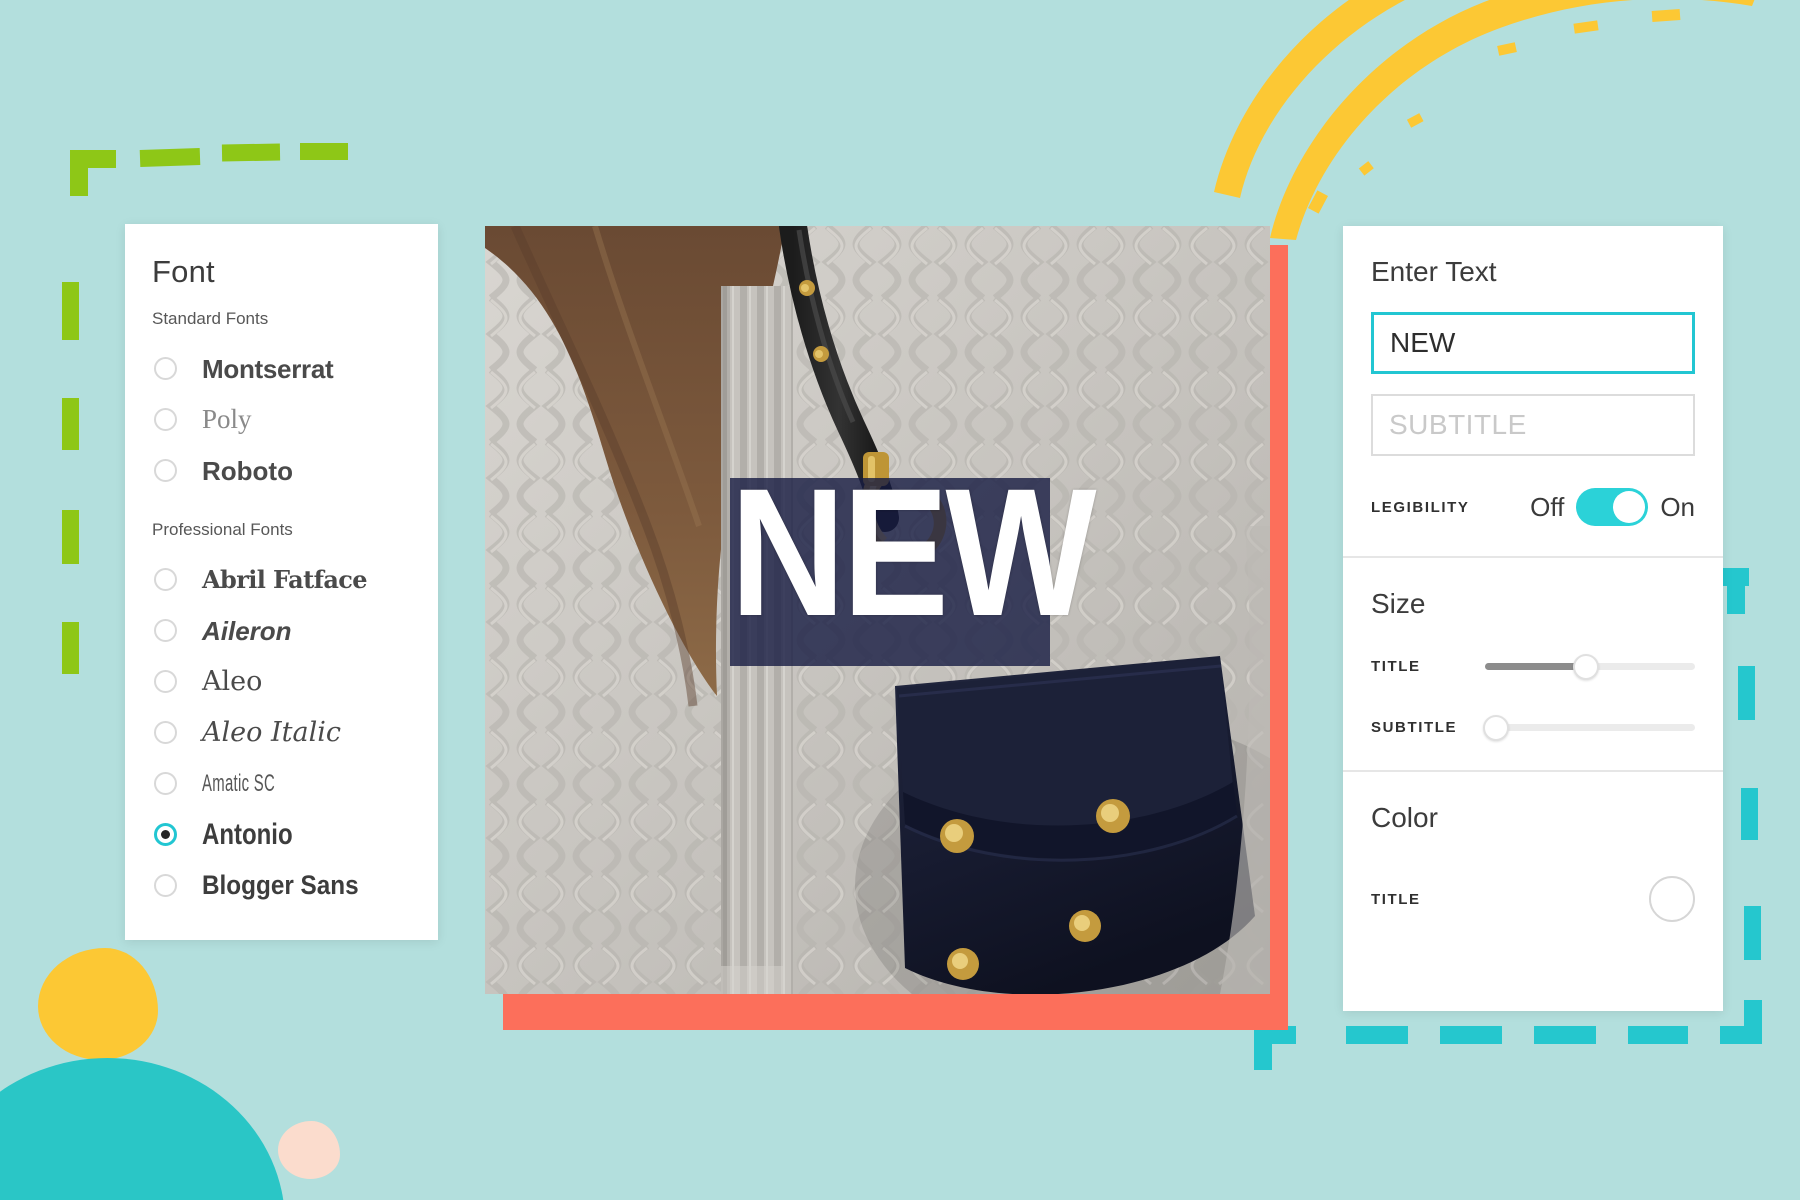 The height and width of the screenshot is (1200, 1800). I want to click on legibility-on-label: On, so click(1677, 506).